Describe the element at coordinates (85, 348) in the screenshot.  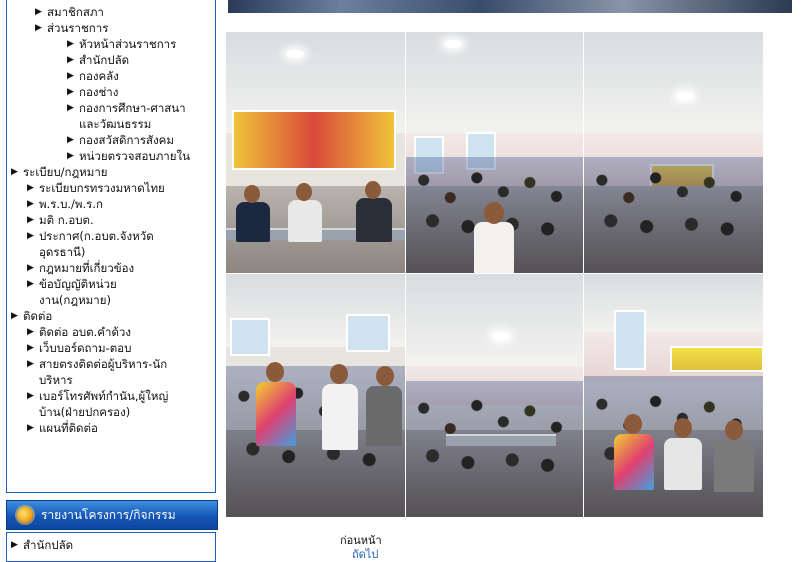
I see `sidebar-item-label: เว็บบอร์ดถาม-ตอบ` at that location.